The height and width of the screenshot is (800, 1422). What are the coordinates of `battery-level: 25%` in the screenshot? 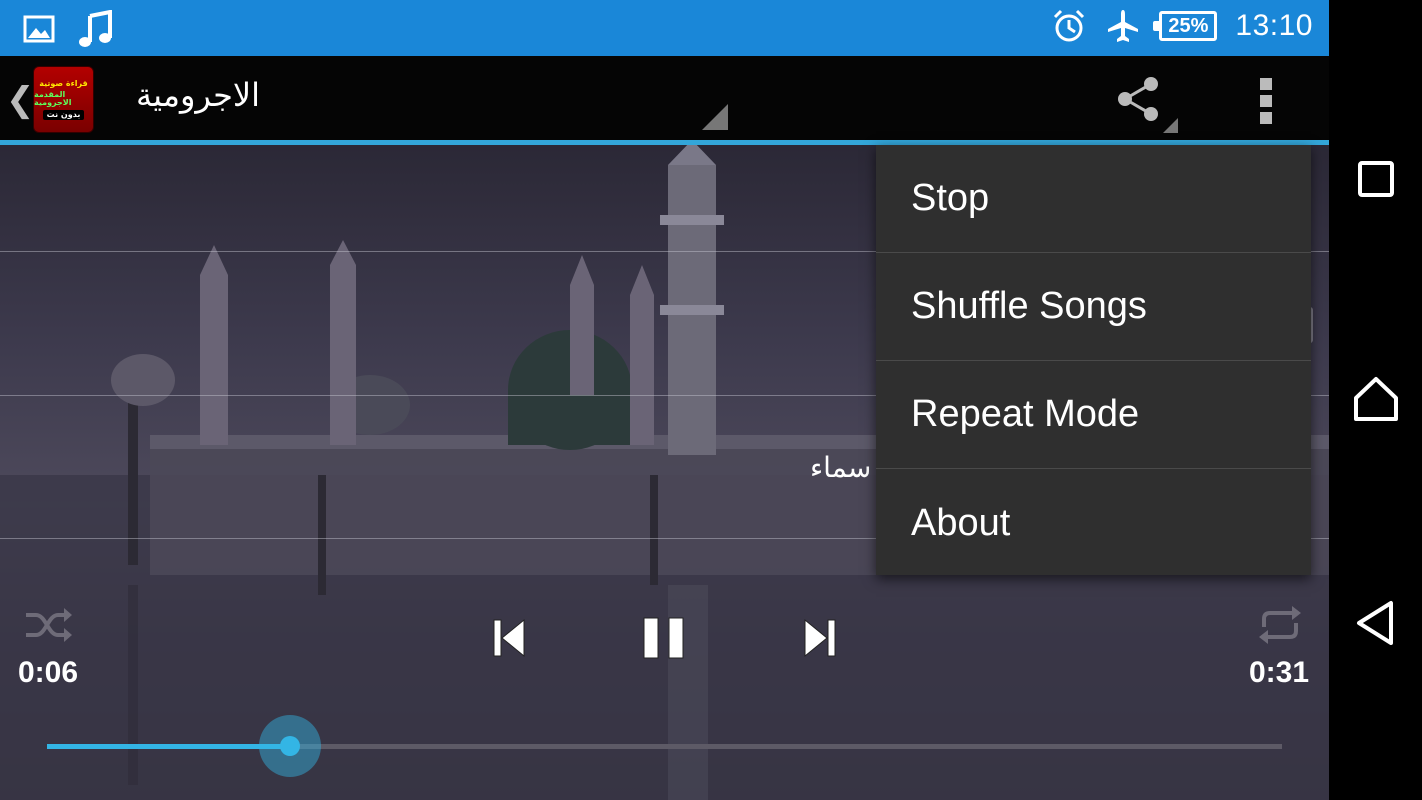 It's located at (1188, 25).